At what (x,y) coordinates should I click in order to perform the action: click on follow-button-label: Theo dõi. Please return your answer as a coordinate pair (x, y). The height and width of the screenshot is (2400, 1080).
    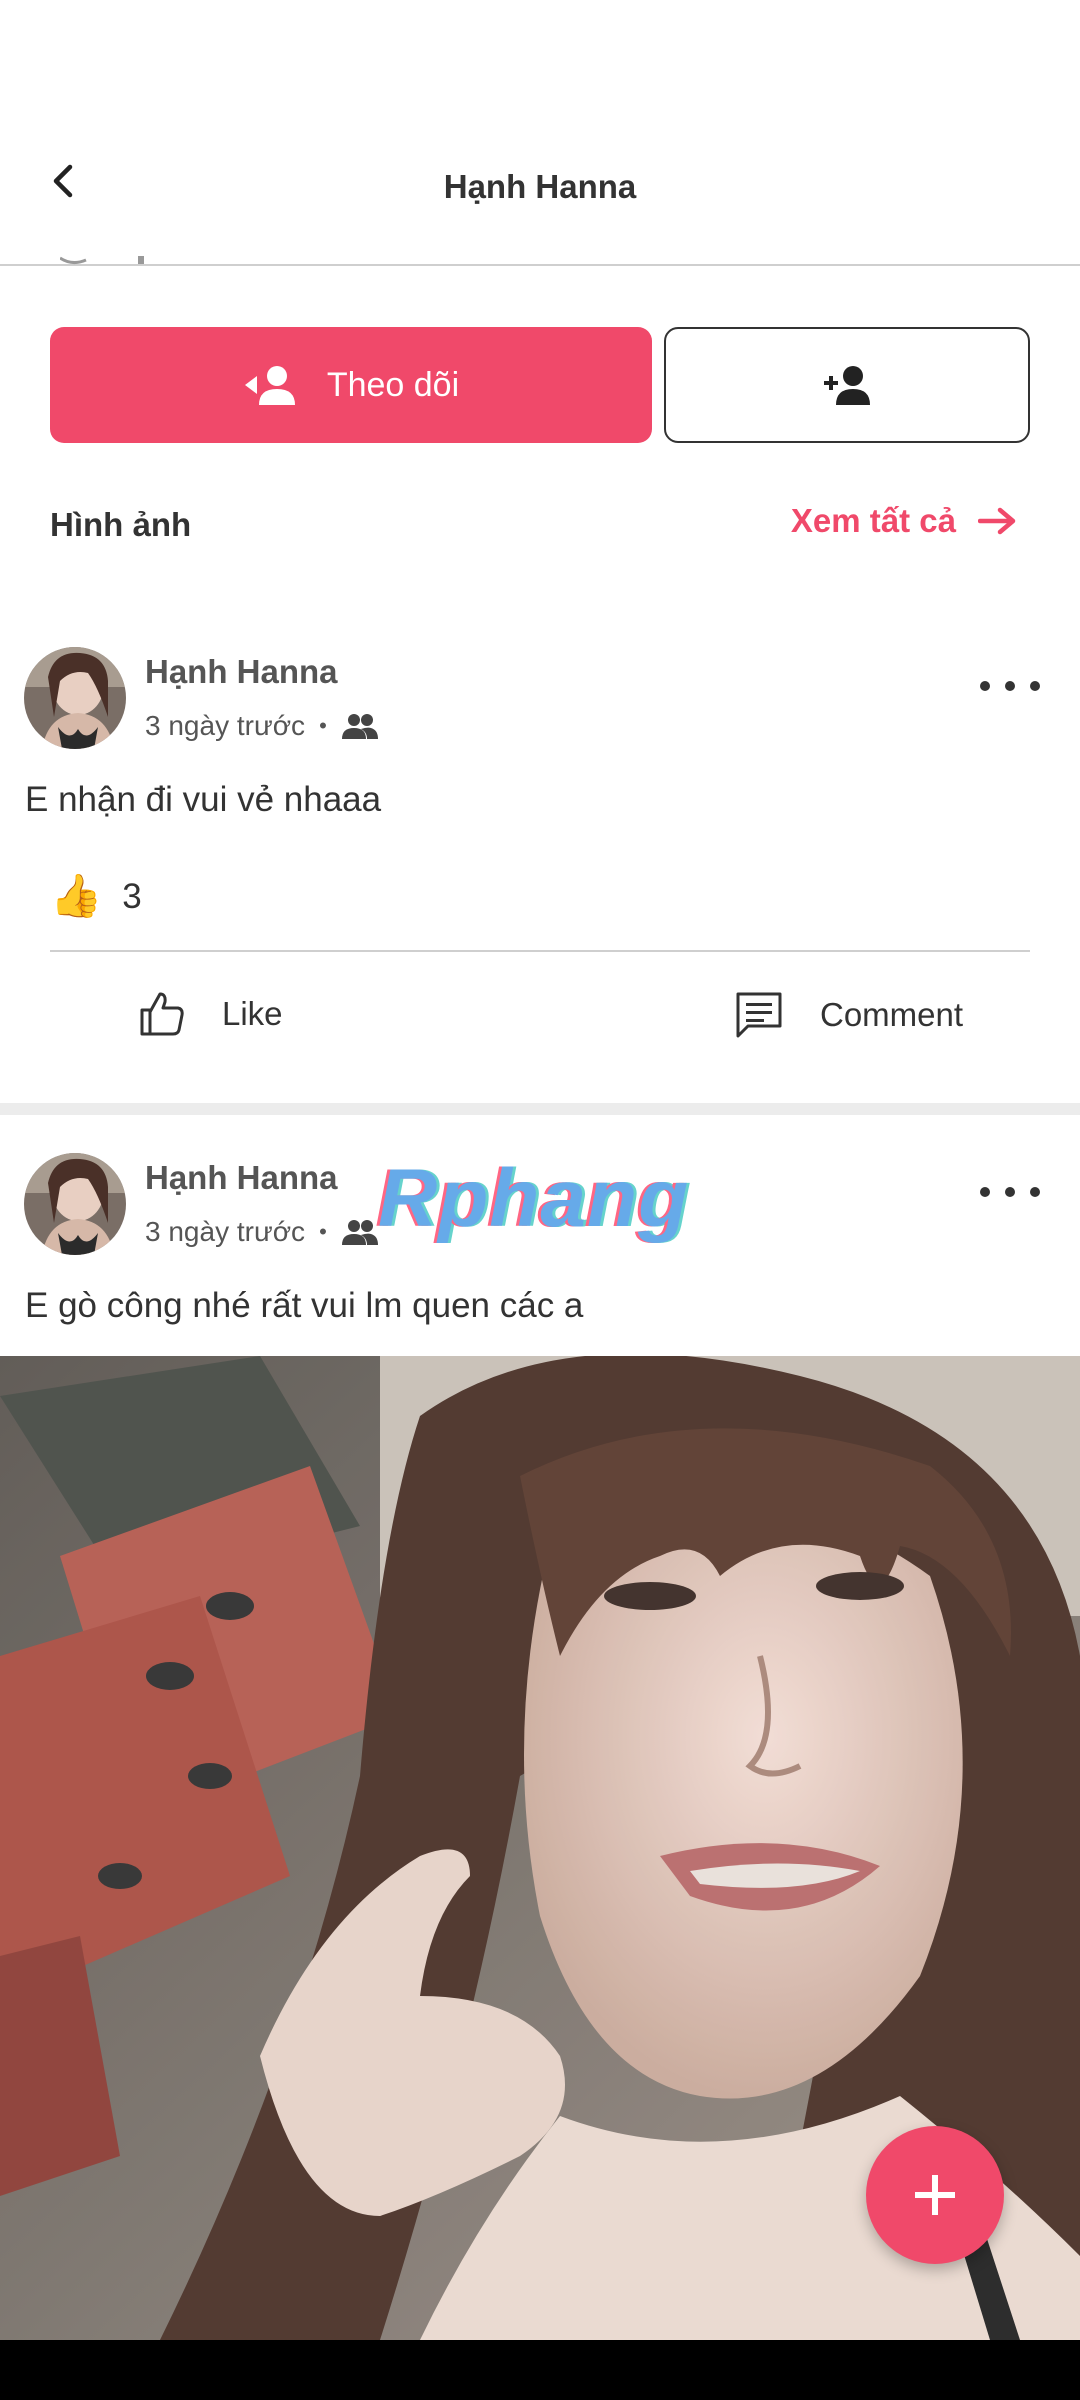
    Looking at the image, I should click on (393, 384).